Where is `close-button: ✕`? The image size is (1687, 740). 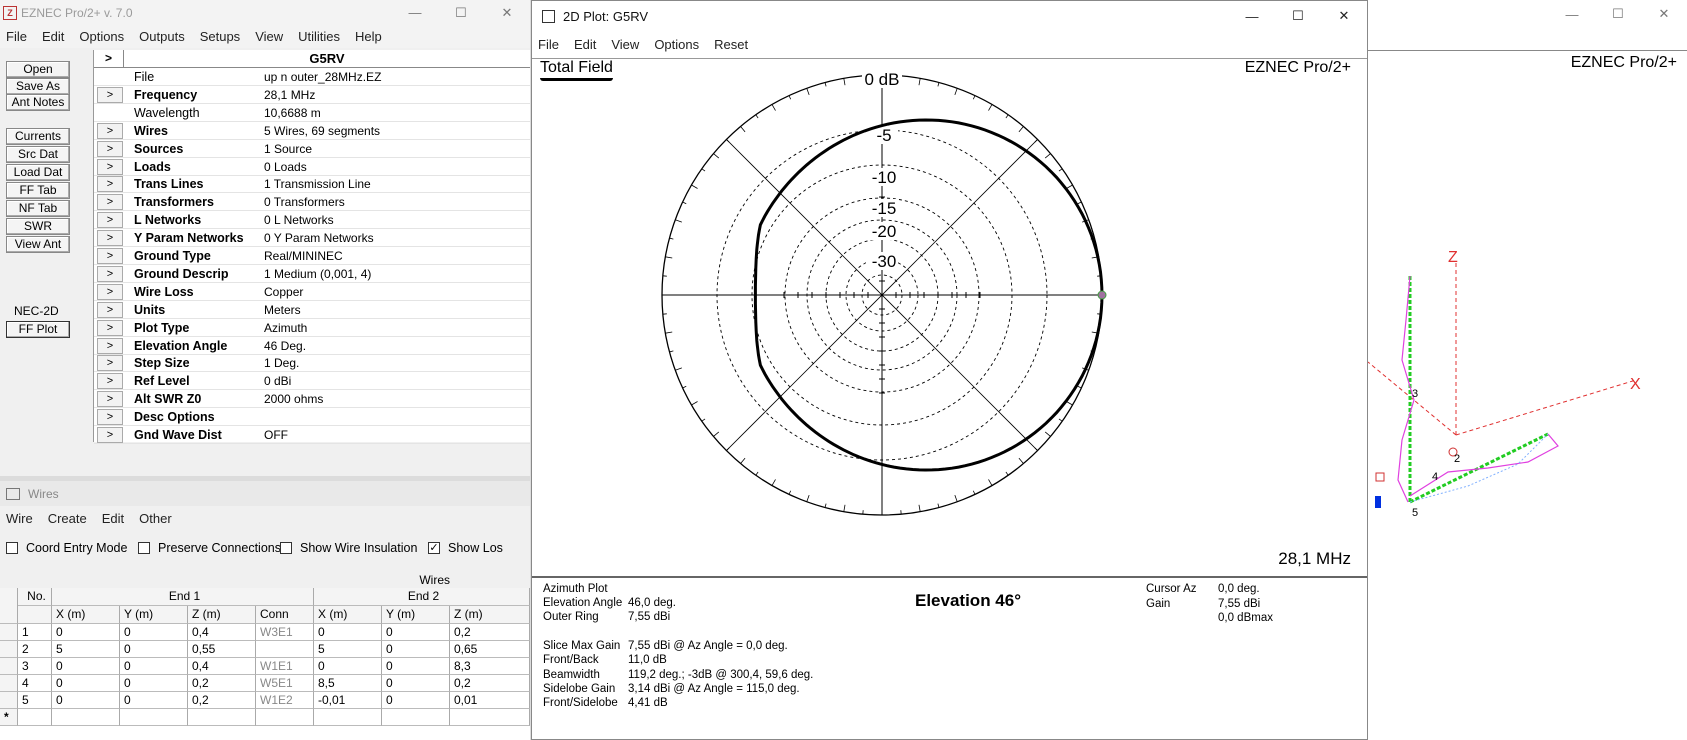 close-button: ✕ is located at coordinates (507, 12).